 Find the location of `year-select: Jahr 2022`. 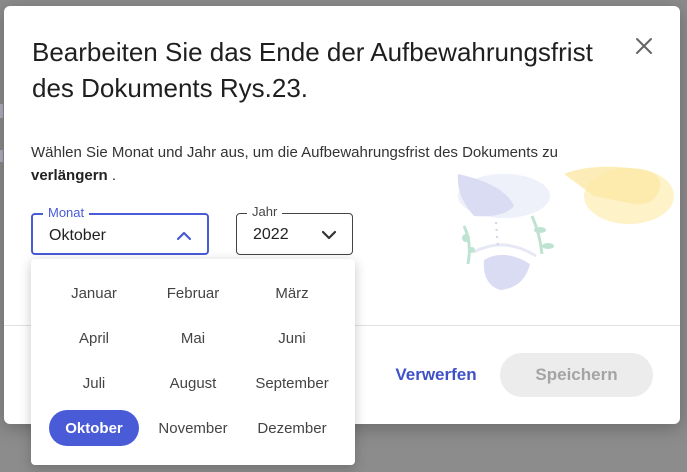

year-select: Jahr 2022 is located at coordinates (294, 229).